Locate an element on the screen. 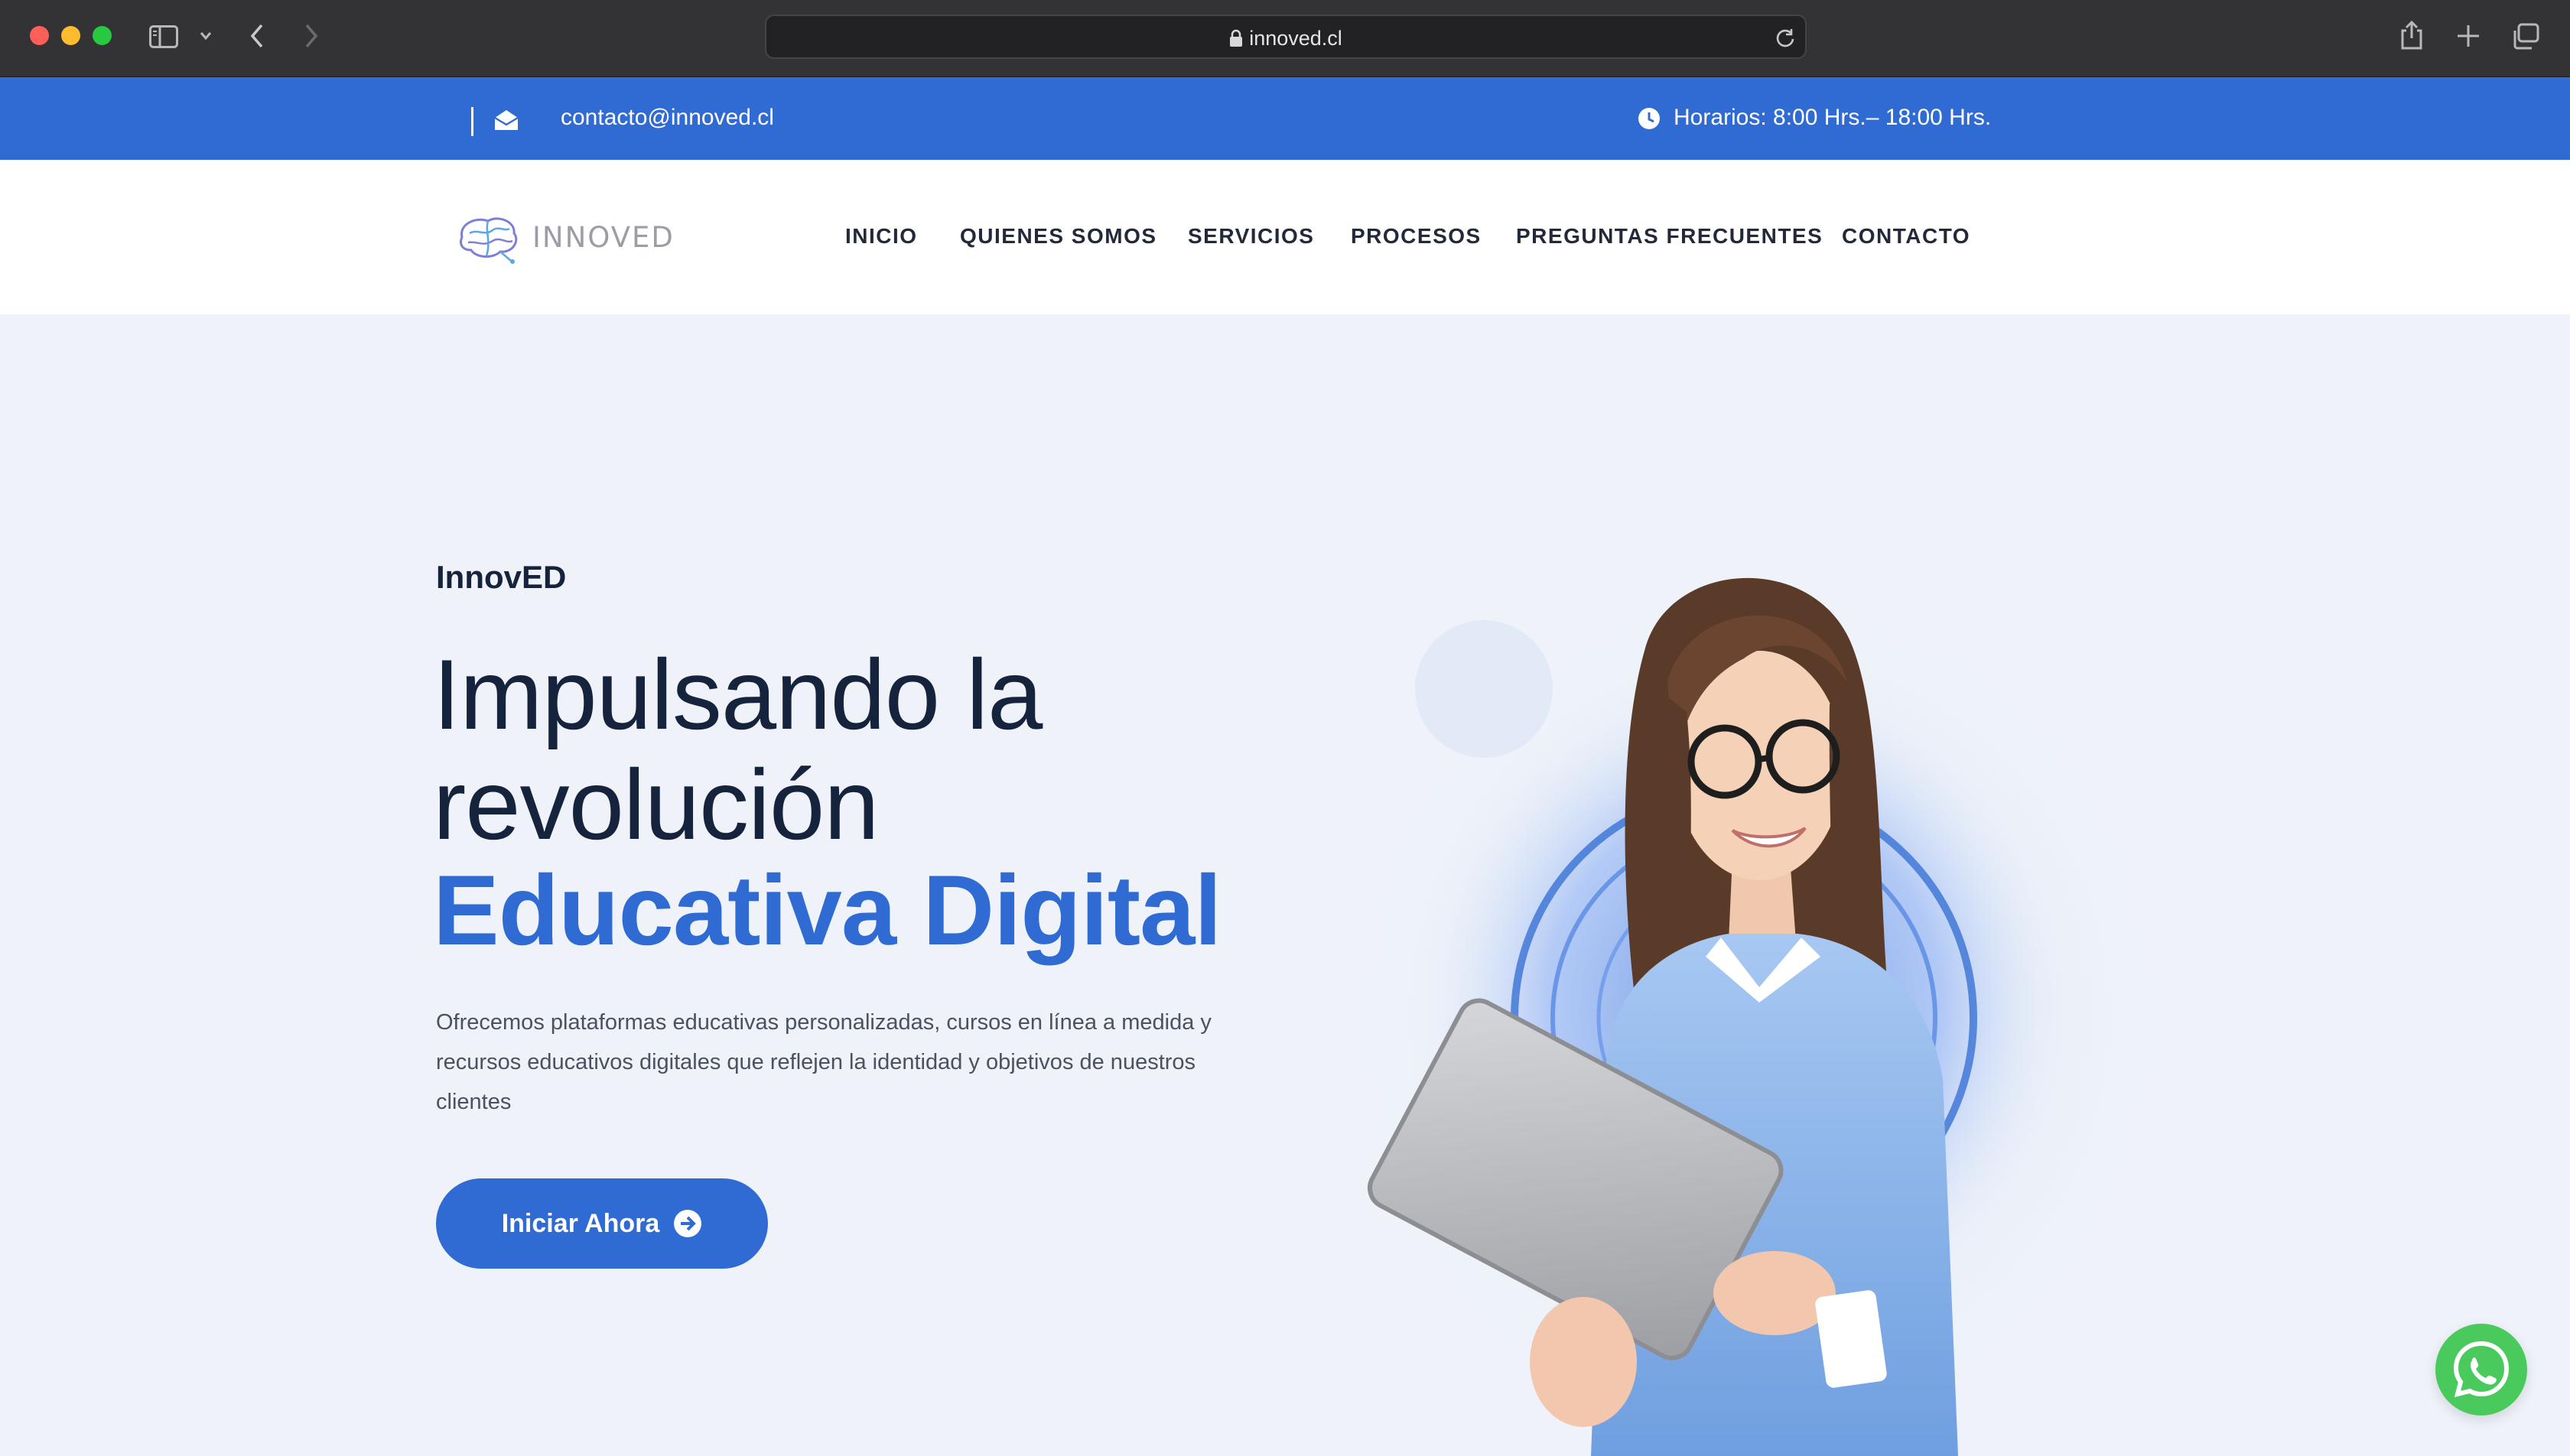 This screenshot has height=1456, width=2570. url-text: innoved.cl is located at coordinates (1295, 38).